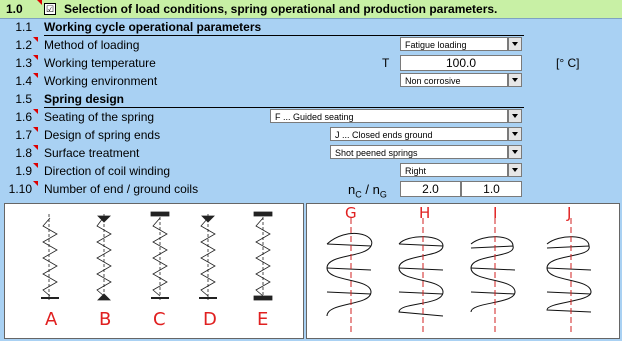 The width and height of the screenshot is (622, 341). Describe the element at coordinates (425, 213) in the screenshot. I see `variant-label: H` at that location.